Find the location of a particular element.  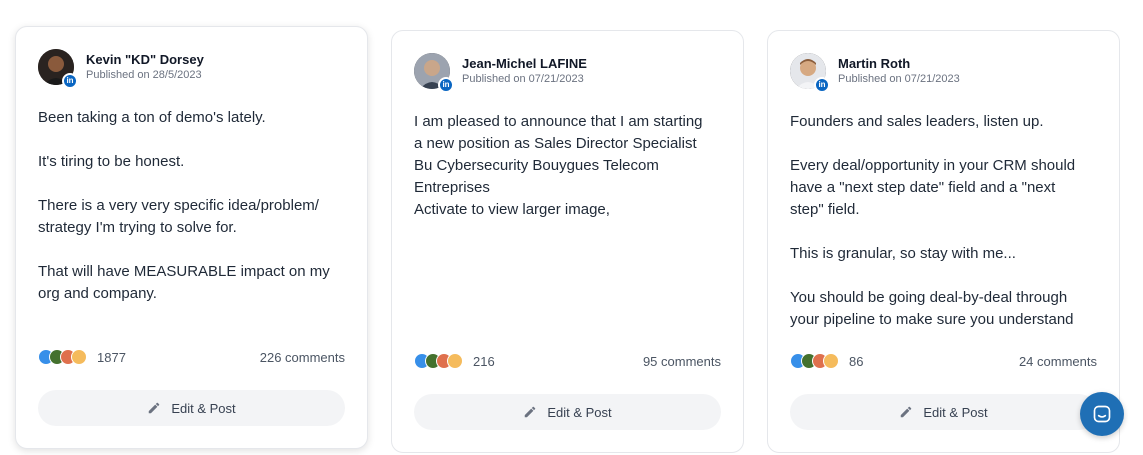

author-name: Martin Roth is located at coordinates (874, 63).